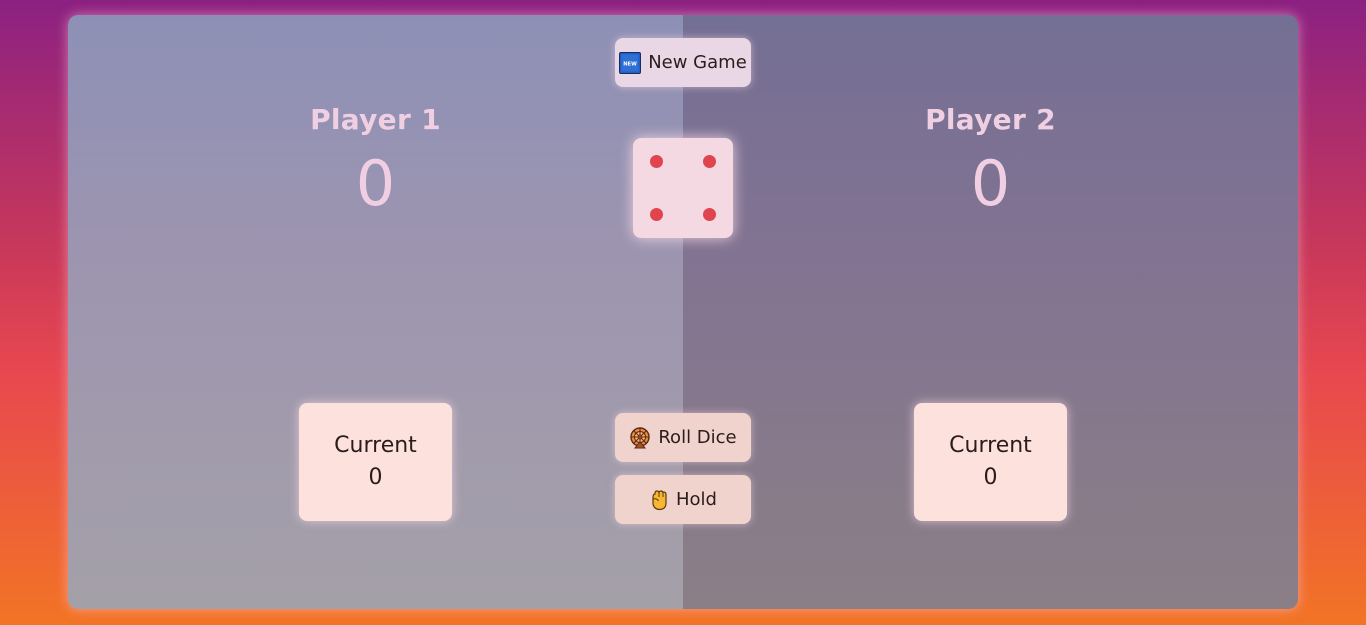  Describe the element at coordinates (697, 437) in the screenshot. I see `roll-dice-label: Roll Dice` at that location.